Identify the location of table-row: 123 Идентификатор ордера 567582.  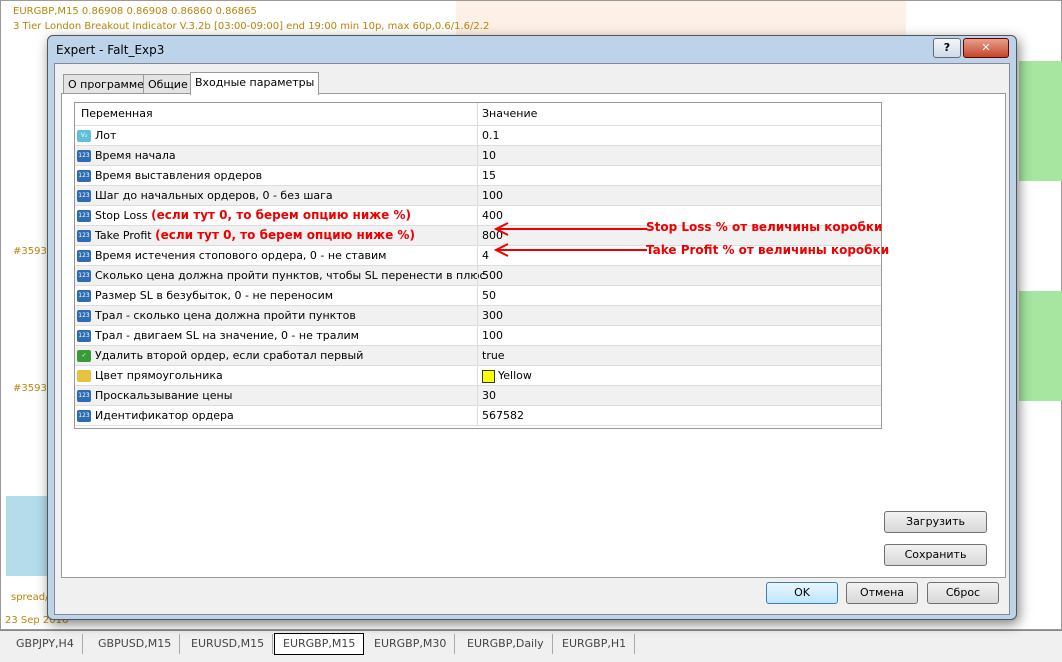
(478, 416).